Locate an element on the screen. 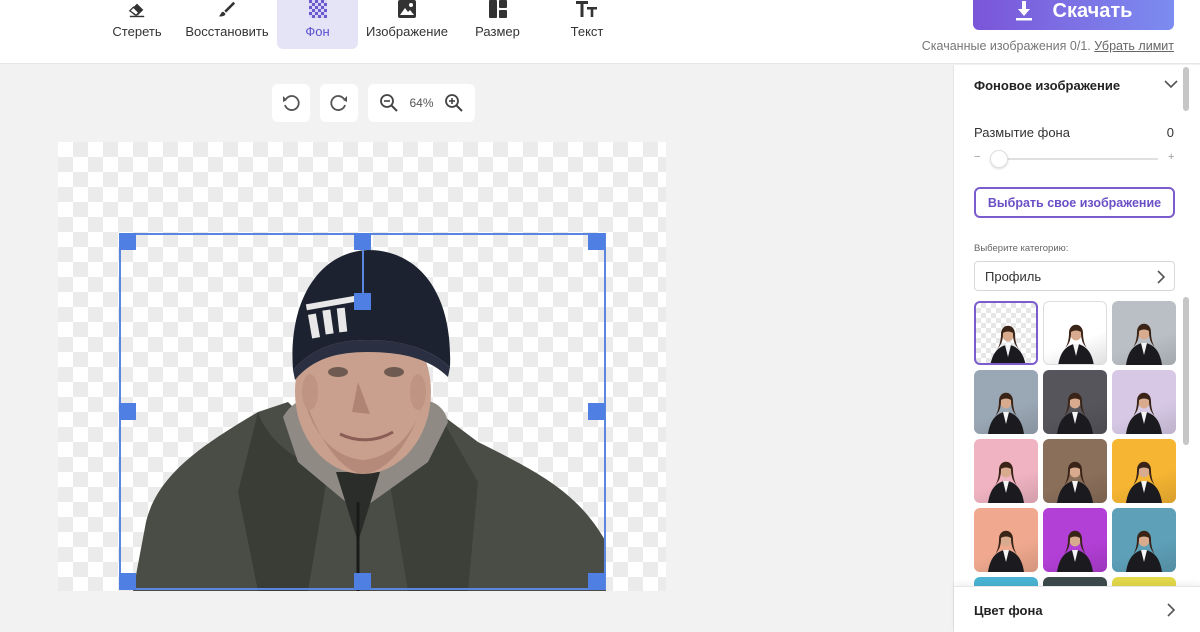 Image resolution: width=1200 pixels, height=632 pixels. panel-scrollbar is located at coordinates (1186, 89).